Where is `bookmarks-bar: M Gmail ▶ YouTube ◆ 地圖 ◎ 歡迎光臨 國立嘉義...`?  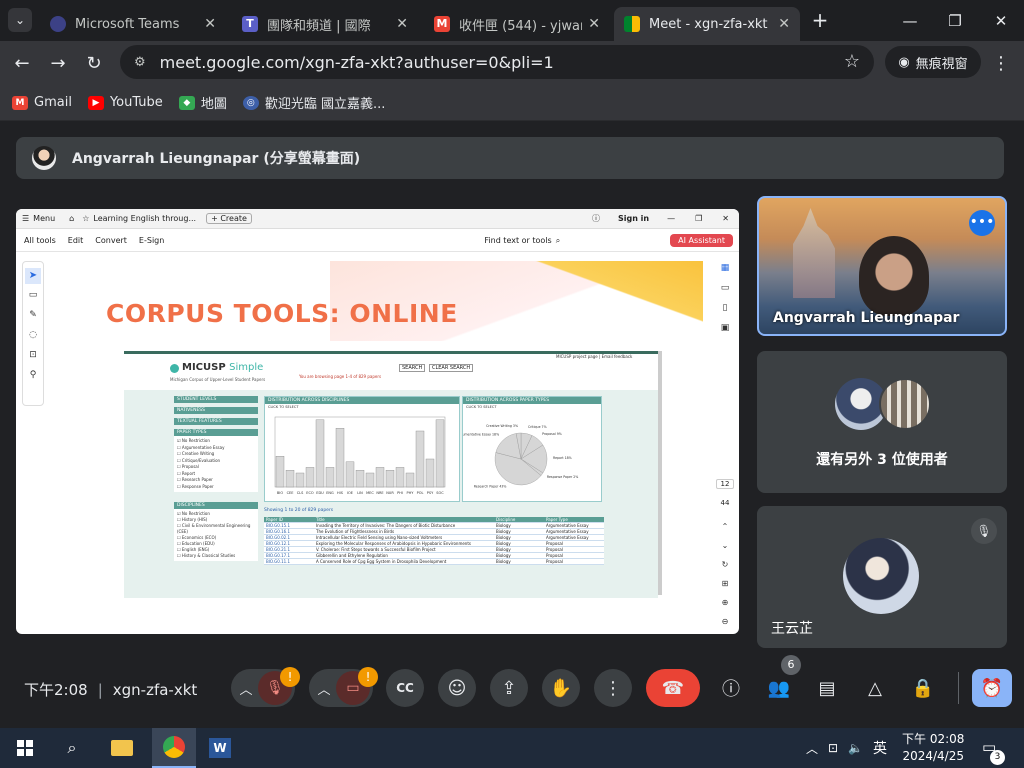 bookmarks-bar: M Gmail ▶ YouTube ◆ 地圖 ◎ 歡迎光臨 國立嘉義... is located at coordinates (512, 103).